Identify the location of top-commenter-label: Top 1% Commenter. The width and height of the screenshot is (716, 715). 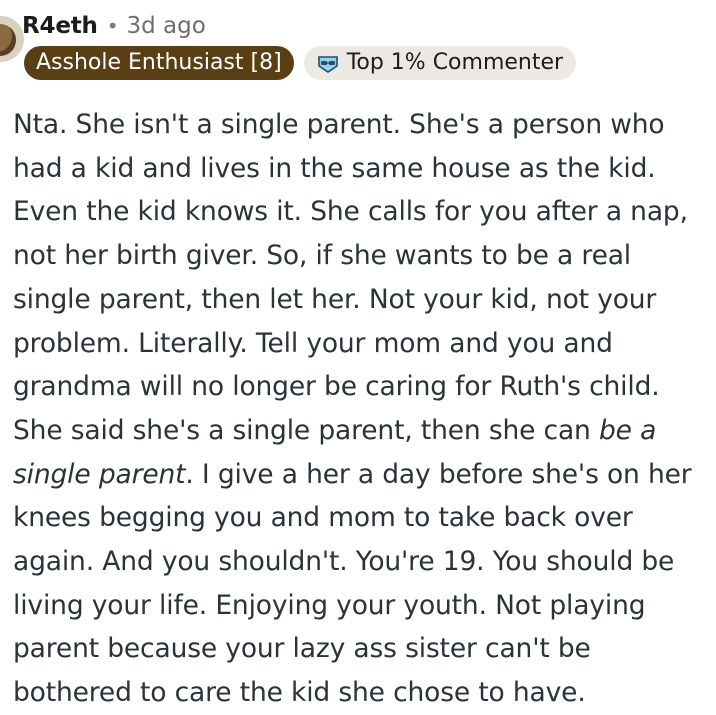
(455, 62).